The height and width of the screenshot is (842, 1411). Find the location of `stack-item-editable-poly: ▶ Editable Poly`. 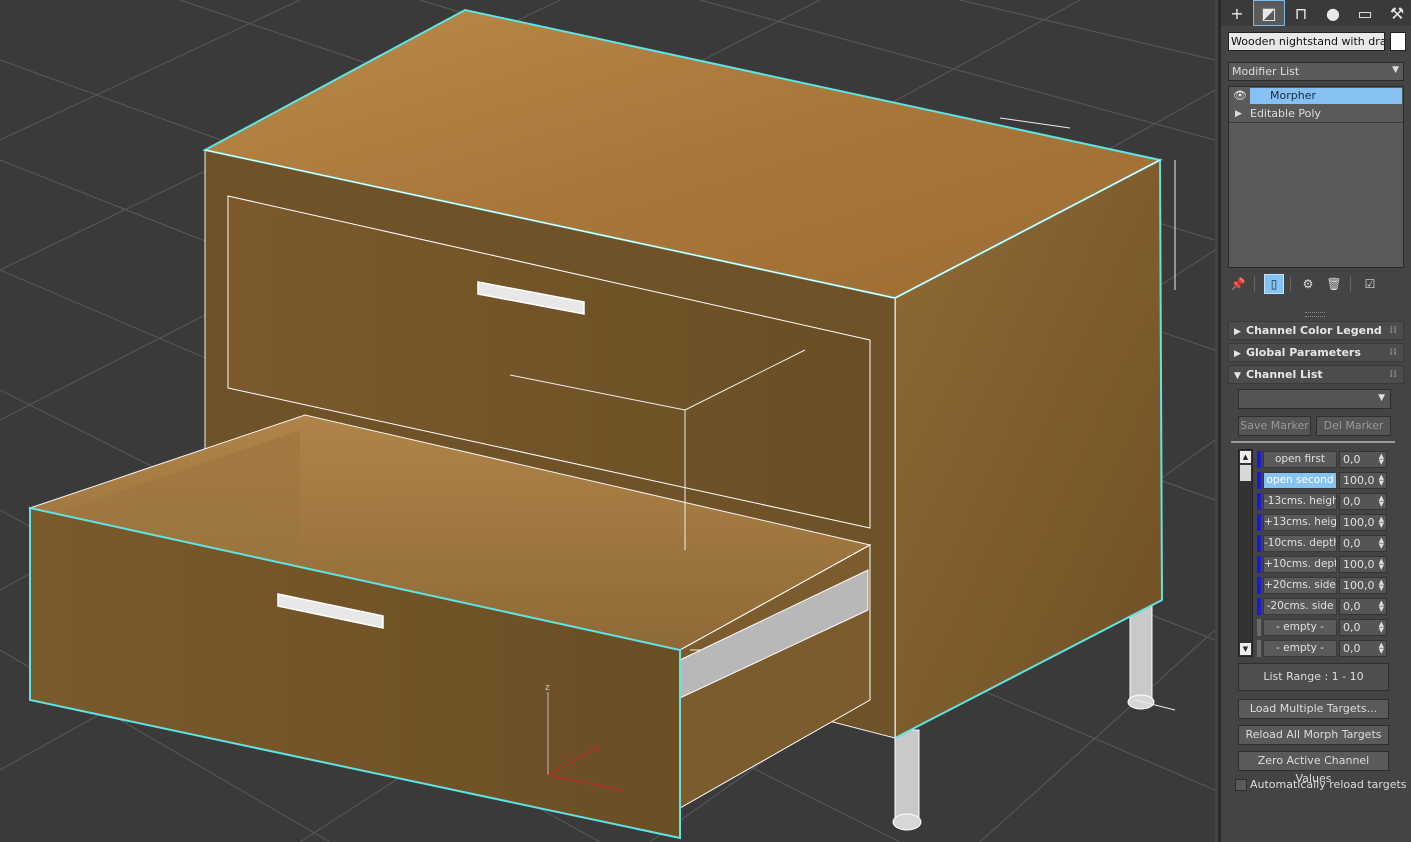

stack-item-editable-poly: ▶ Editable Poly is located at coordinates (1316, 113).